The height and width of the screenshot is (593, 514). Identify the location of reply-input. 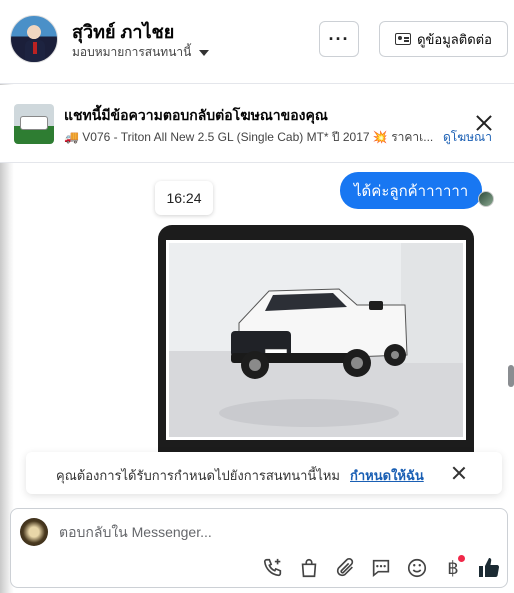
(269, 532).